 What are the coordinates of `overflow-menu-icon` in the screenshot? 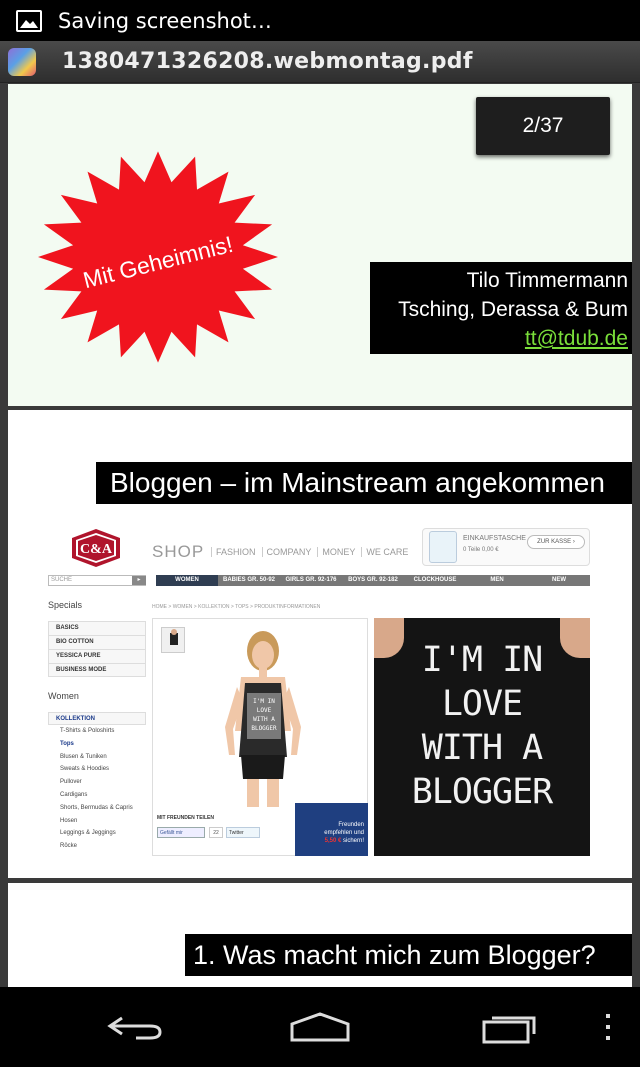 It's located at (608, 1027).